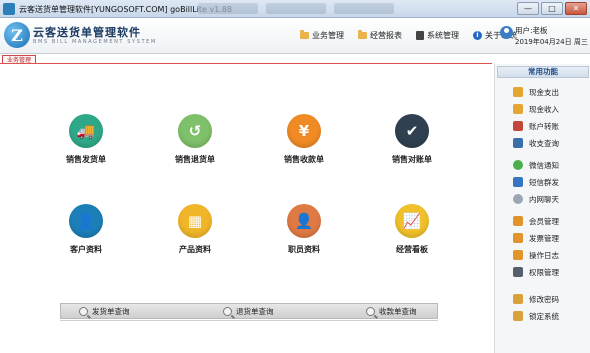 The width and height of the screenshot is (590, 353). I want to click on tile-products: ▦ 产品资料, so click(195, 235).